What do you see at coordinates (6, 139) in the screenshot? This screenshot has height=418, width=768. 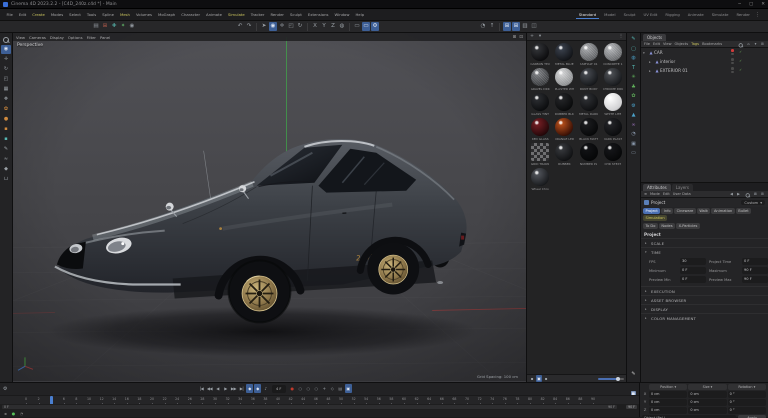 I see `polygon-mode-icon: ▪` at bounding box center [6, 139].